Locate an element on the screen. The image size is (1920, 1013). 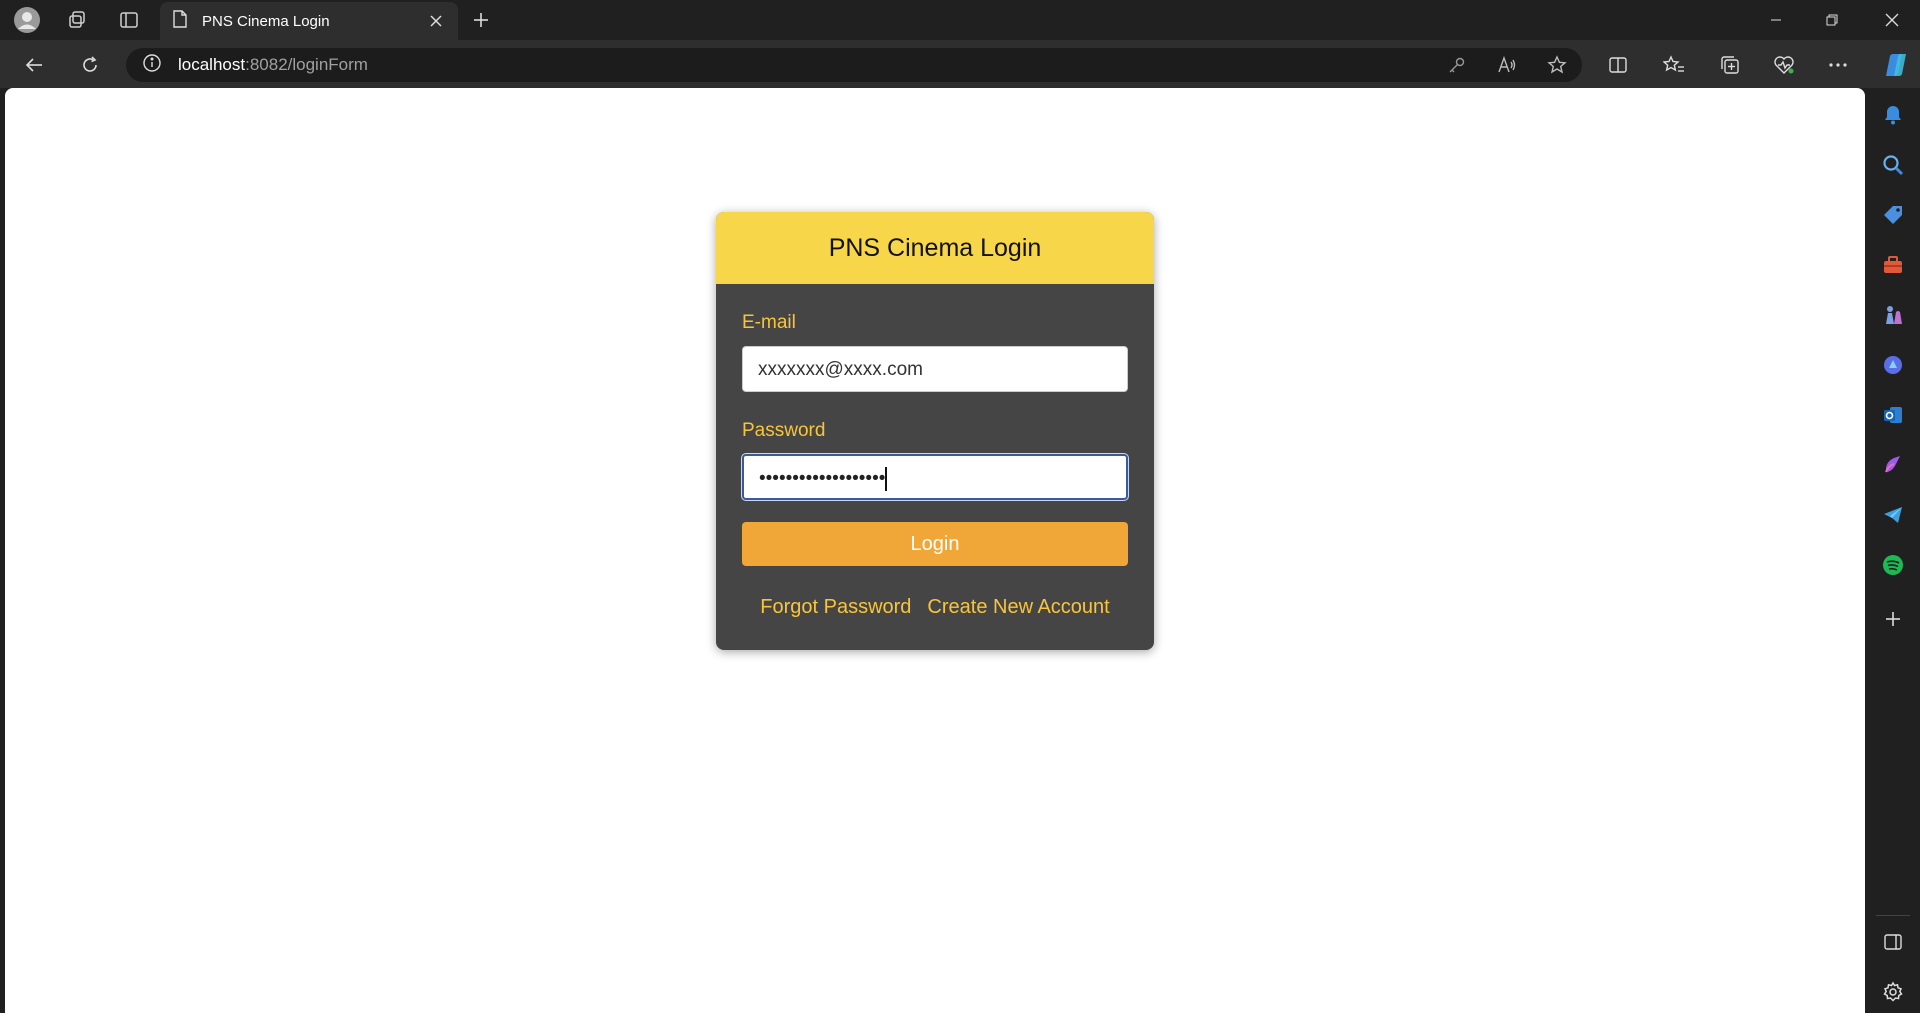
restore-icon is located at coordinates (1832, 20).